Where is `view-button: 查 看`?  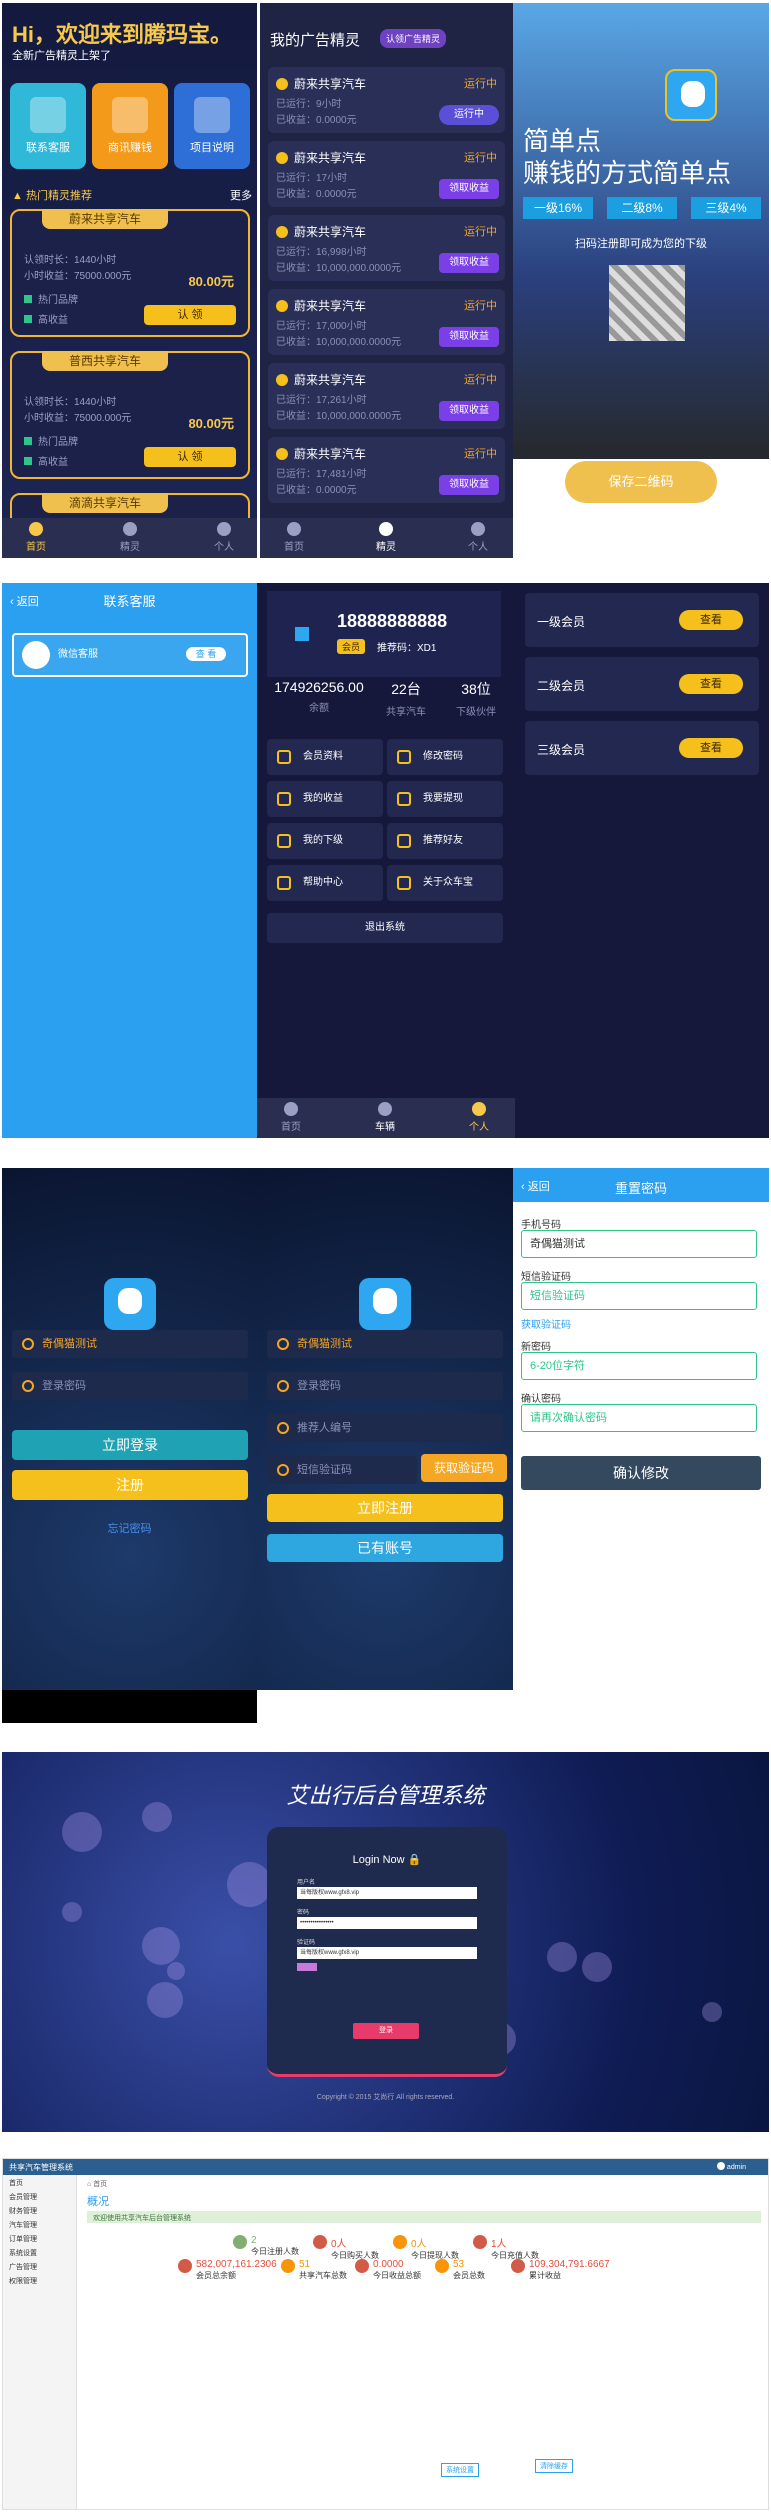
view-button: 查 看 is located at coordinates (206, 654).